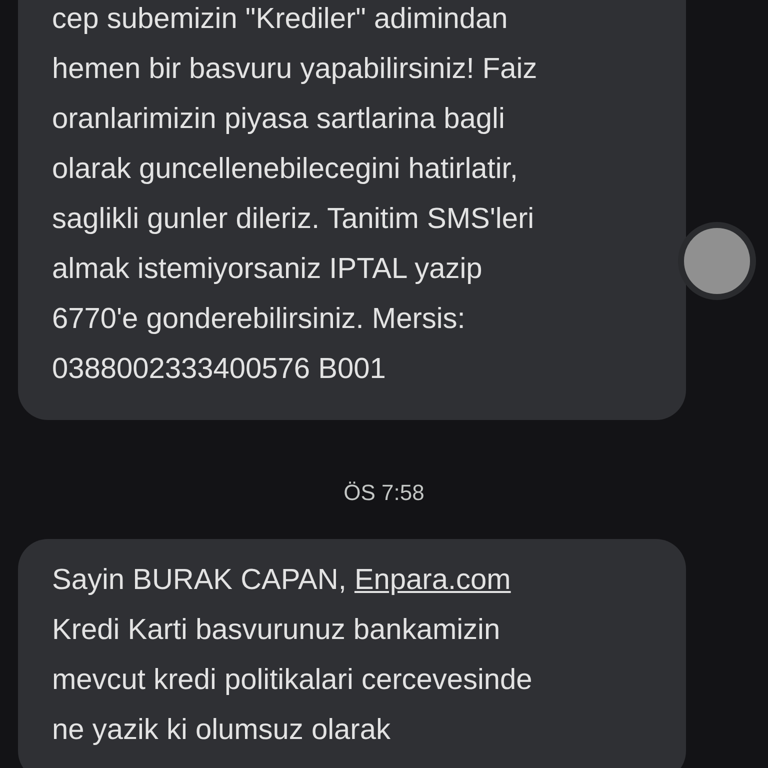 This screenshot has width=768, height=768. Describe the element at coordinates (384, 493) in the screenshot. I see `message-timestamp: ÖS 7:58` at that location.